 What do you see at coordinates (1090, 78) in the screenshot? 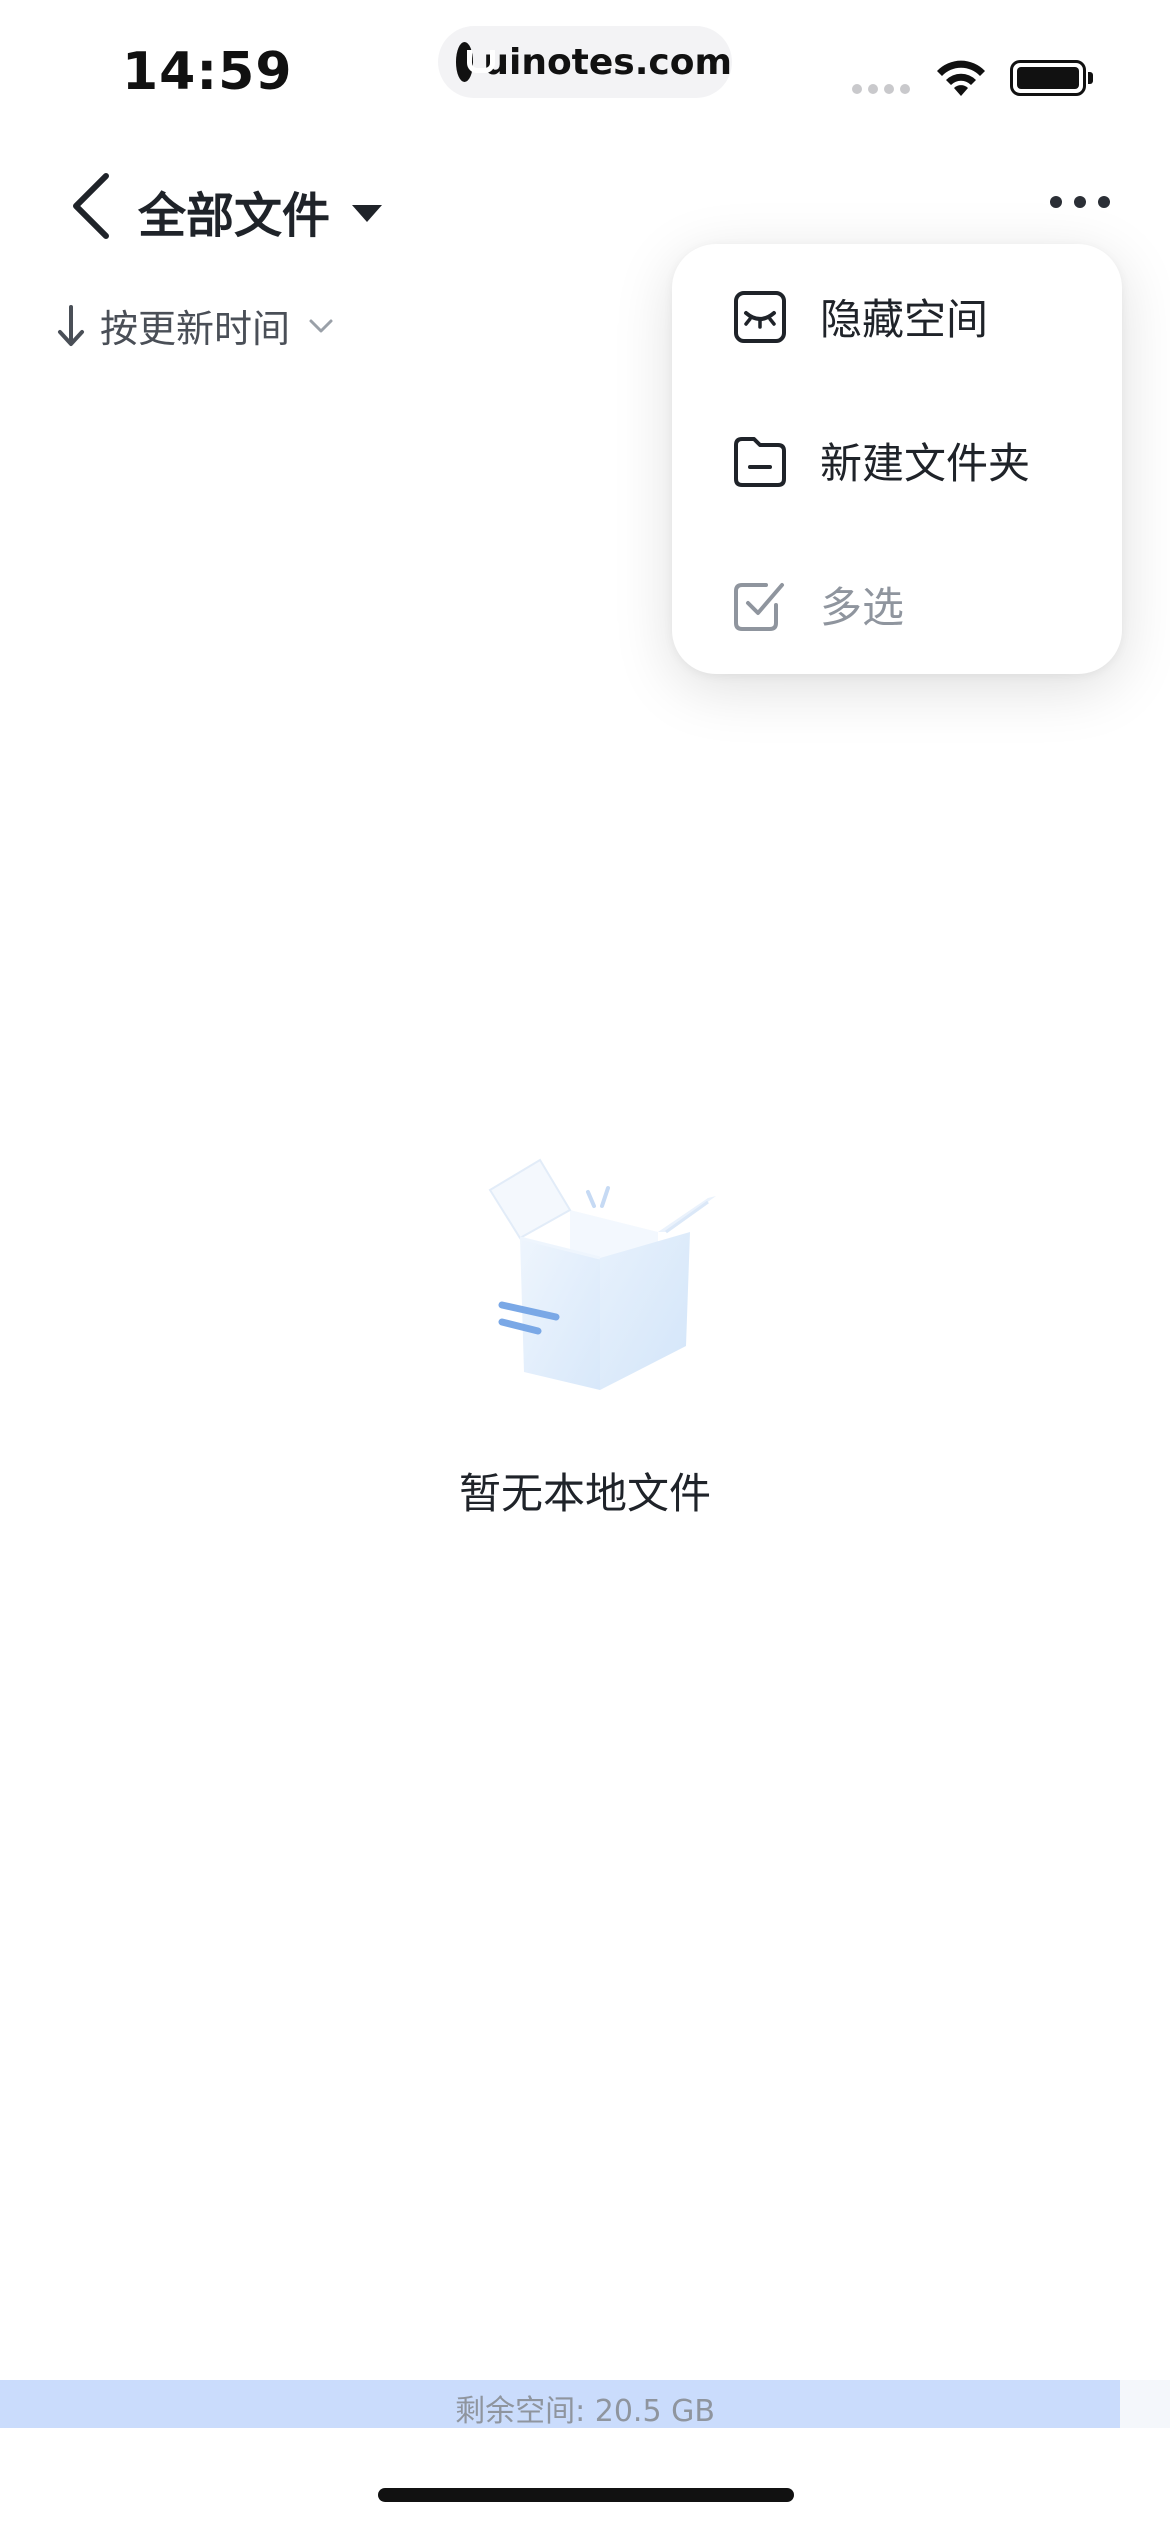
I see `battery-tip` at bounding box center [1090, 78].